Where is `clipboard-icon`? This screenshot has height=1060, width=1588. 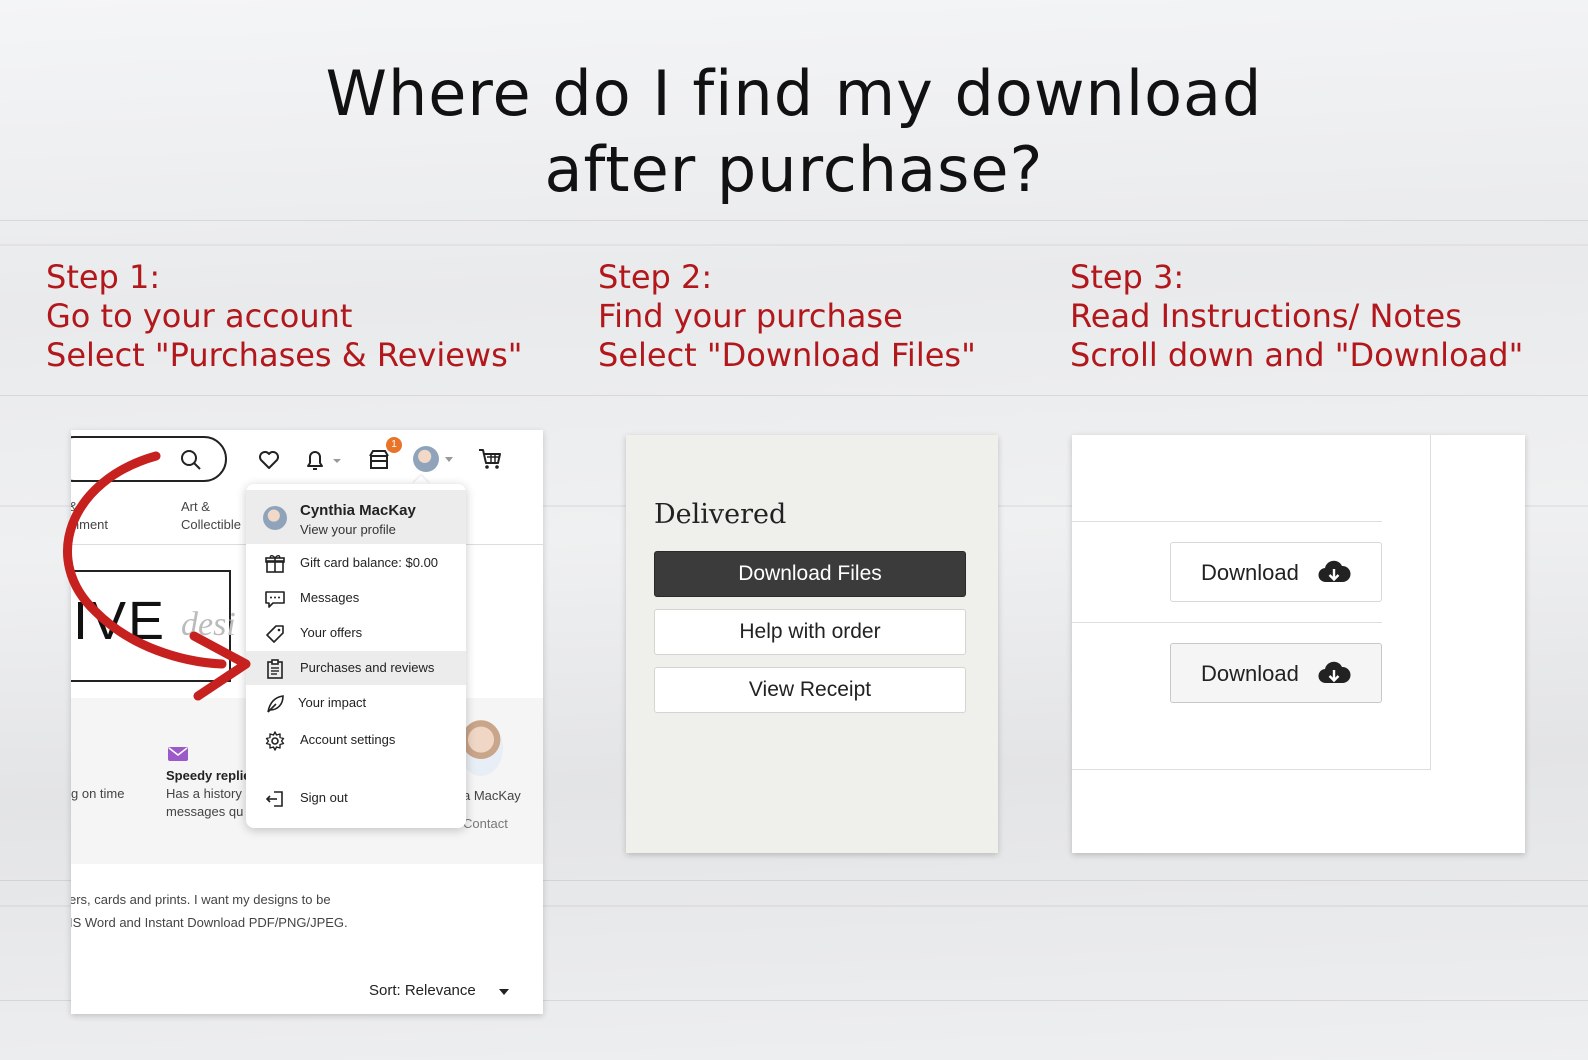
clipboard-icon is located at coordinates (275, 669).